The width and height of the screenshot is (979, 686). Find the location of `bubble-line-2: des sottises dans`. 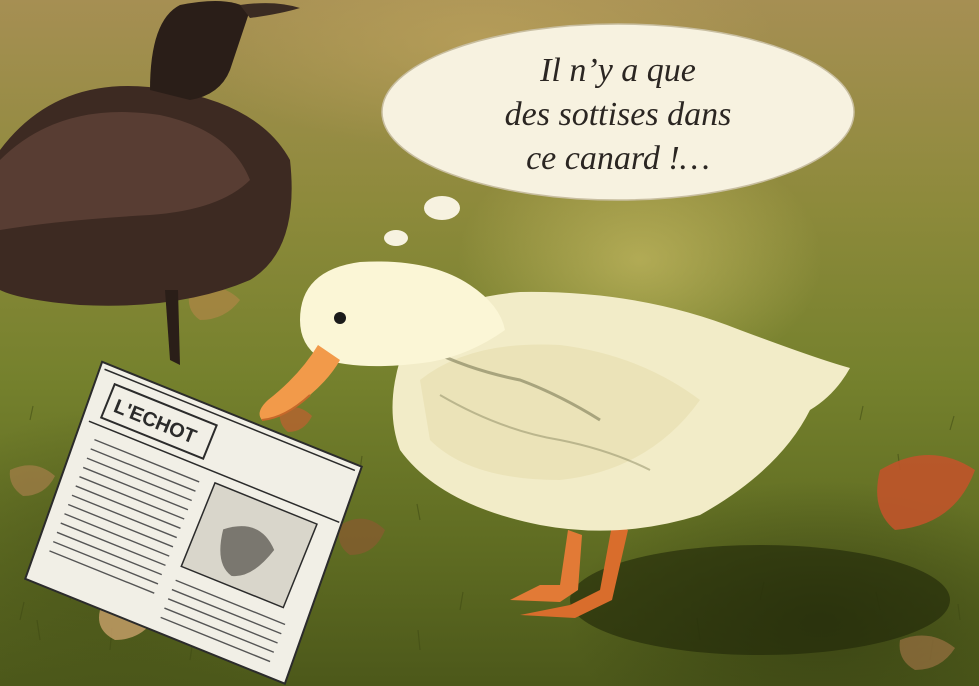

bubble-line-2: des sottises dans is located at coordinates (618, 114).